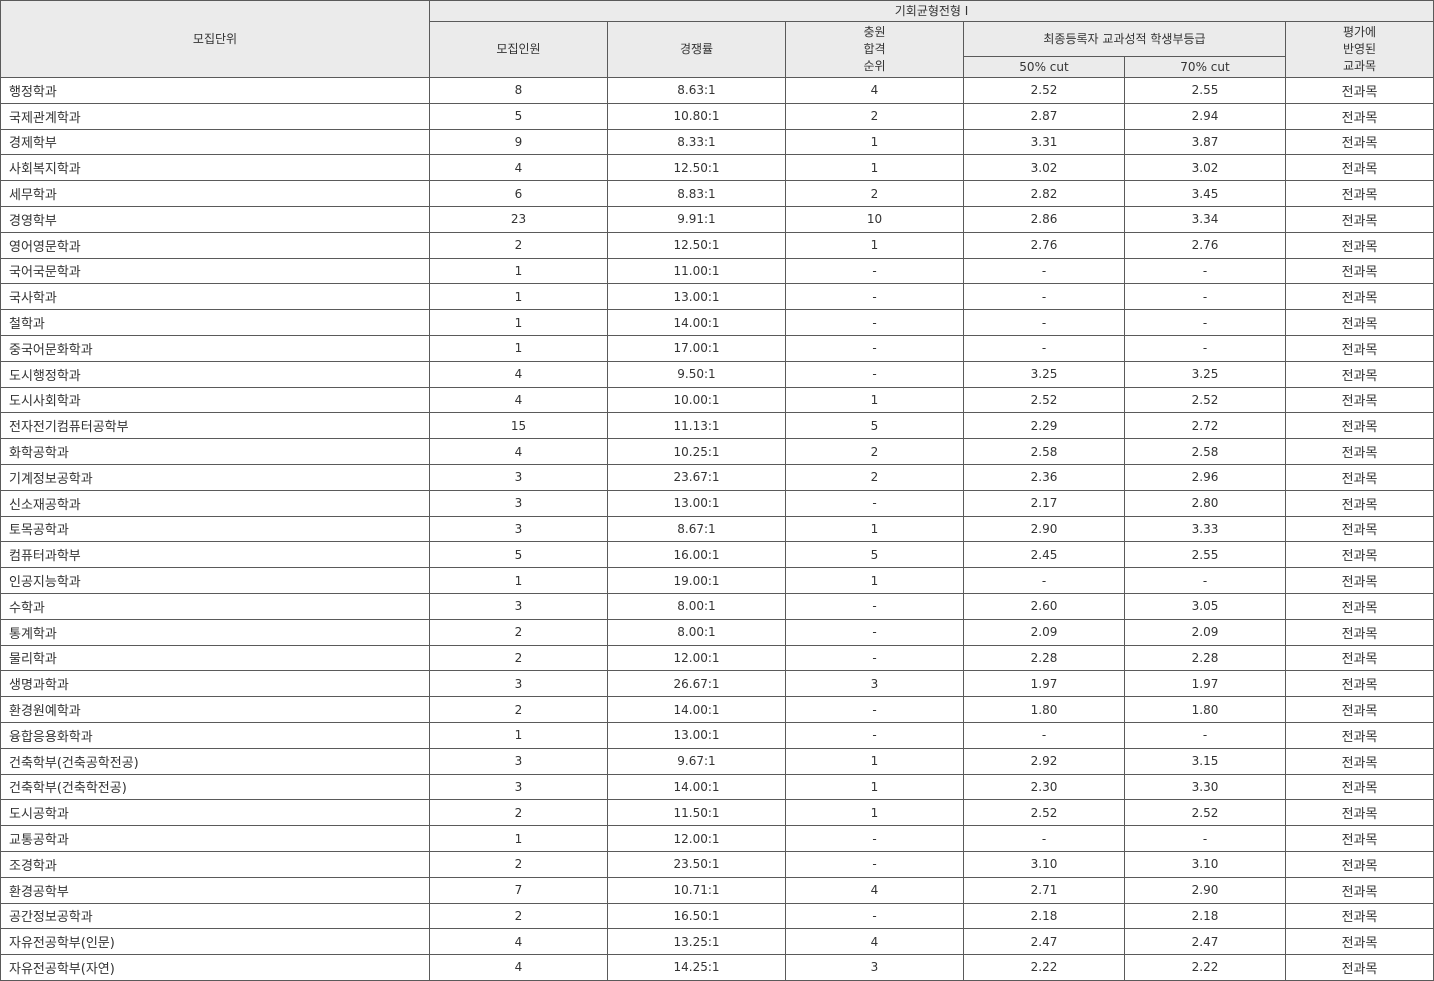  Describe the element at coordinates (696, 219) in the screenshot. I see `cell-competition-rate: 9.91:1` at that location.